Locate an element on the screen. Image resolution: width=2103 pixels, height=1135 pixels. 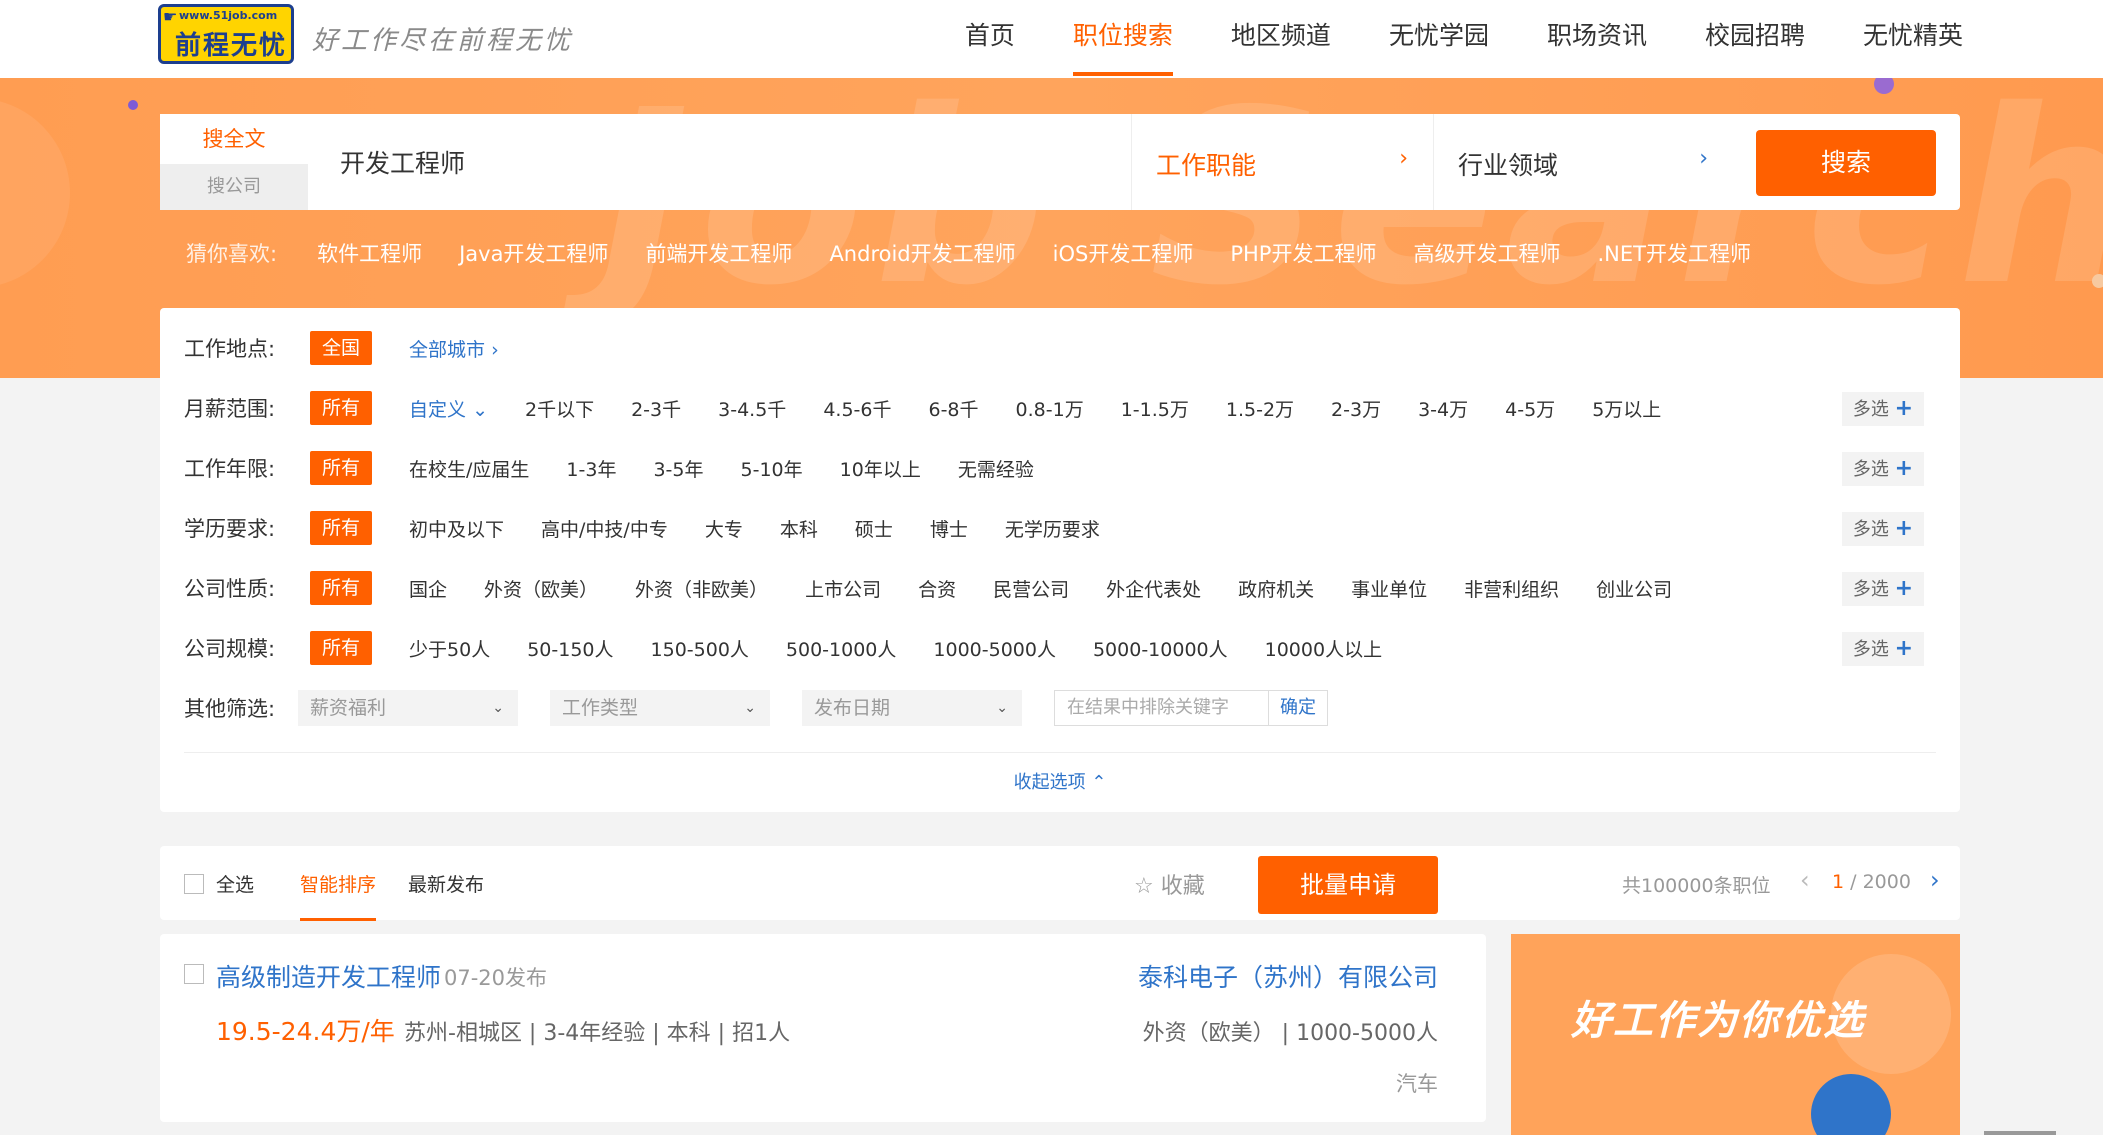
filter-option: 4-5万 is located at coordinates (1530, 408).